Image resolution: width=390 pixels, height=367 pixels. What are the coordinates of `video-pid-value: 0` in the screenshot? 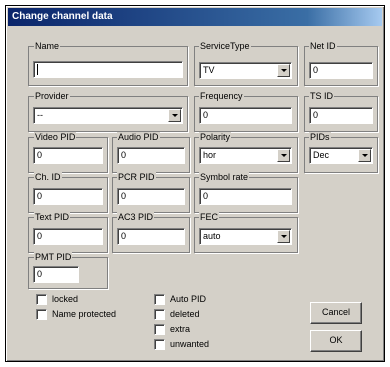 It's located at (40, 155).